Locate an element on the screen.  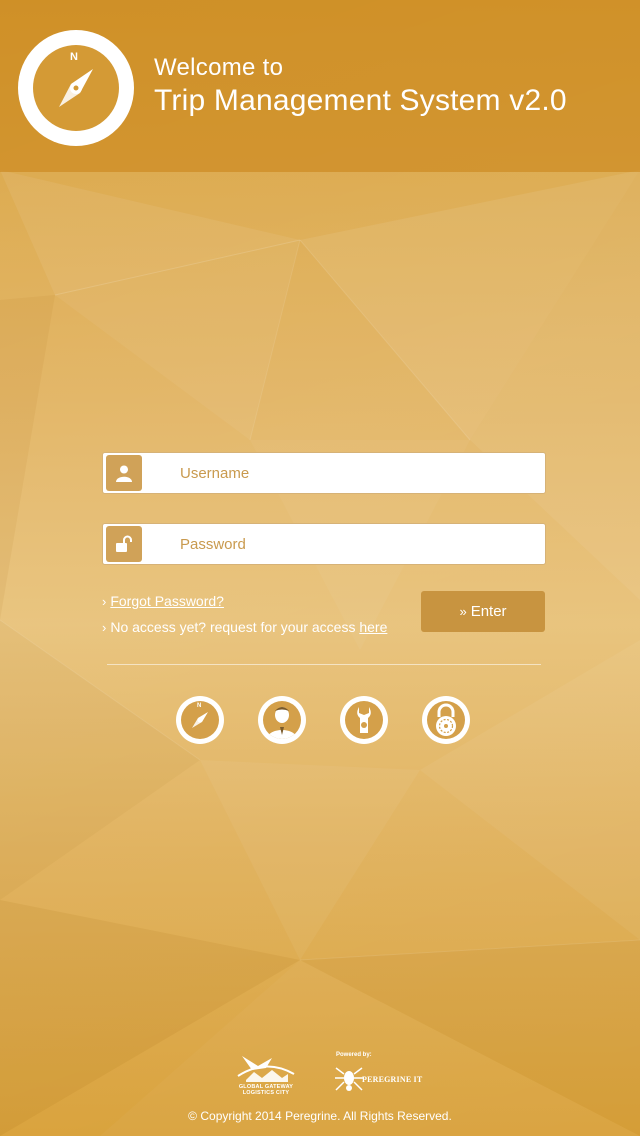
peregrine-logo: PEREGRINE IT is located at coordinates (384, 1080).